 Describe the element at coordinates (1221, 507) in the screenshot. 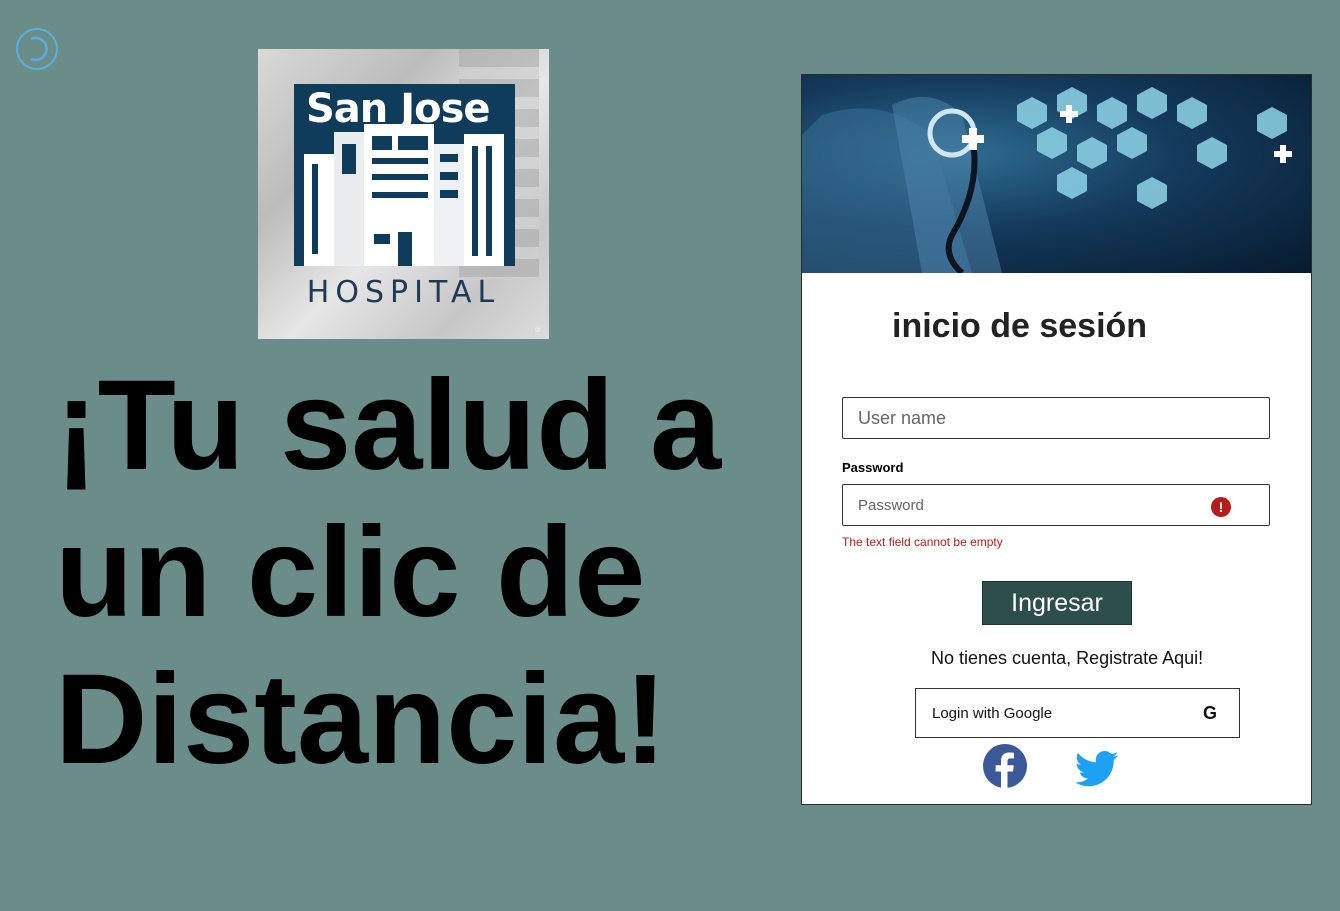

I see `error-alert-icon: !` at that location.